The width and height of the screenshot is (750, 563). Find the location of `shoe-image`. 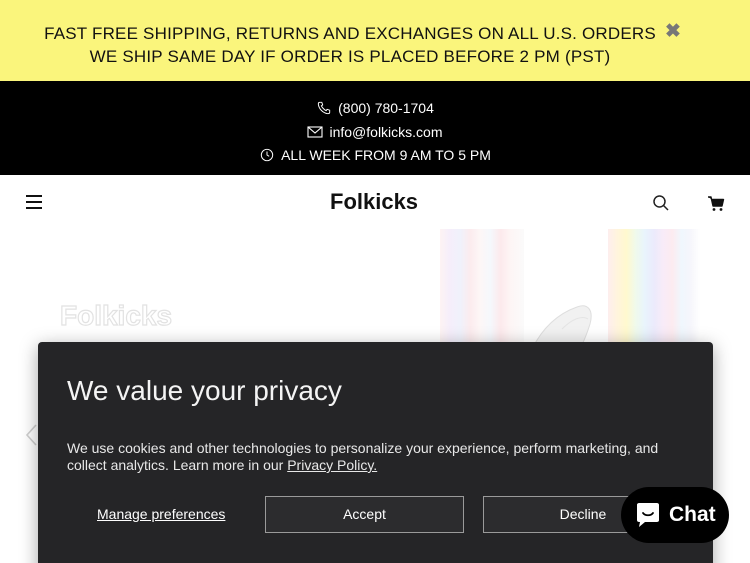

shoe-image is located at coordinates (561, 327).